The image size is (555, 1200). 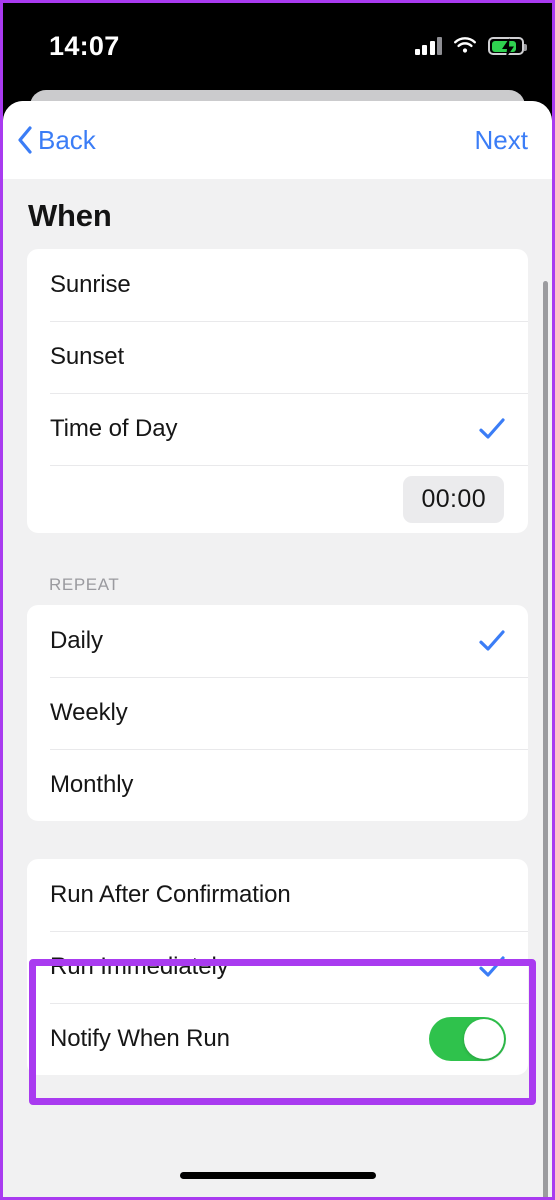 I want to click on status-bar-clock: 14:07, so click(x=84, y=45).